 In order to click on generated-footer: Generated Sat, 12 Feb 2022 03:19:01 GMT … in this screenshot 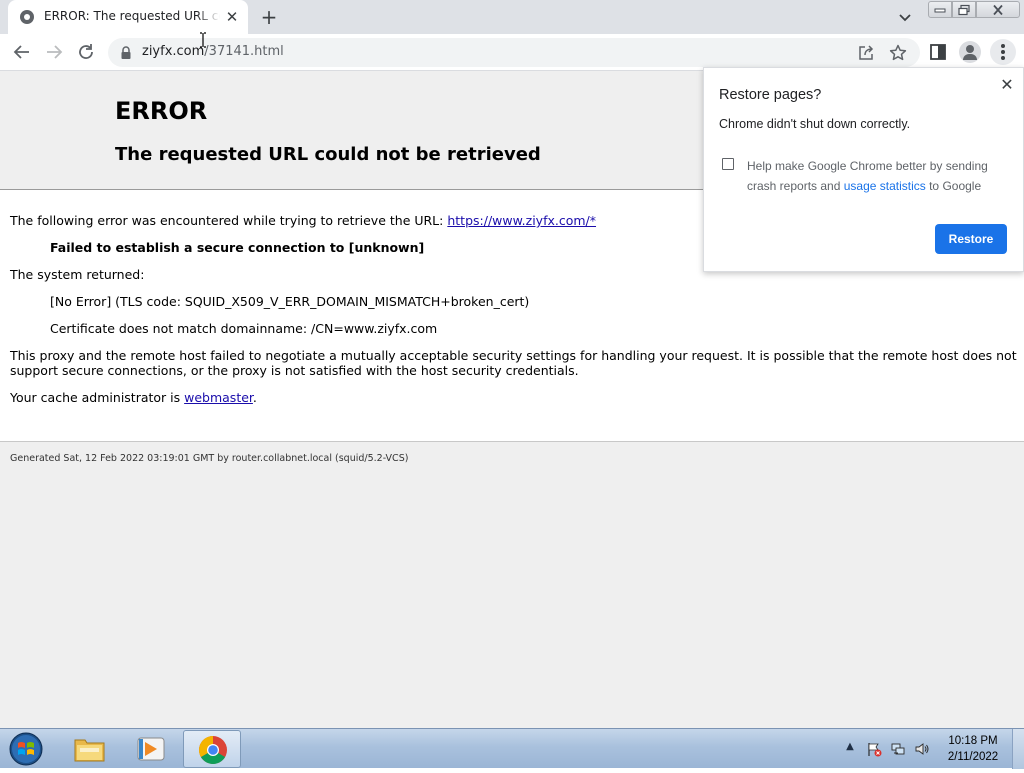, I will do `click(209, 458)`.